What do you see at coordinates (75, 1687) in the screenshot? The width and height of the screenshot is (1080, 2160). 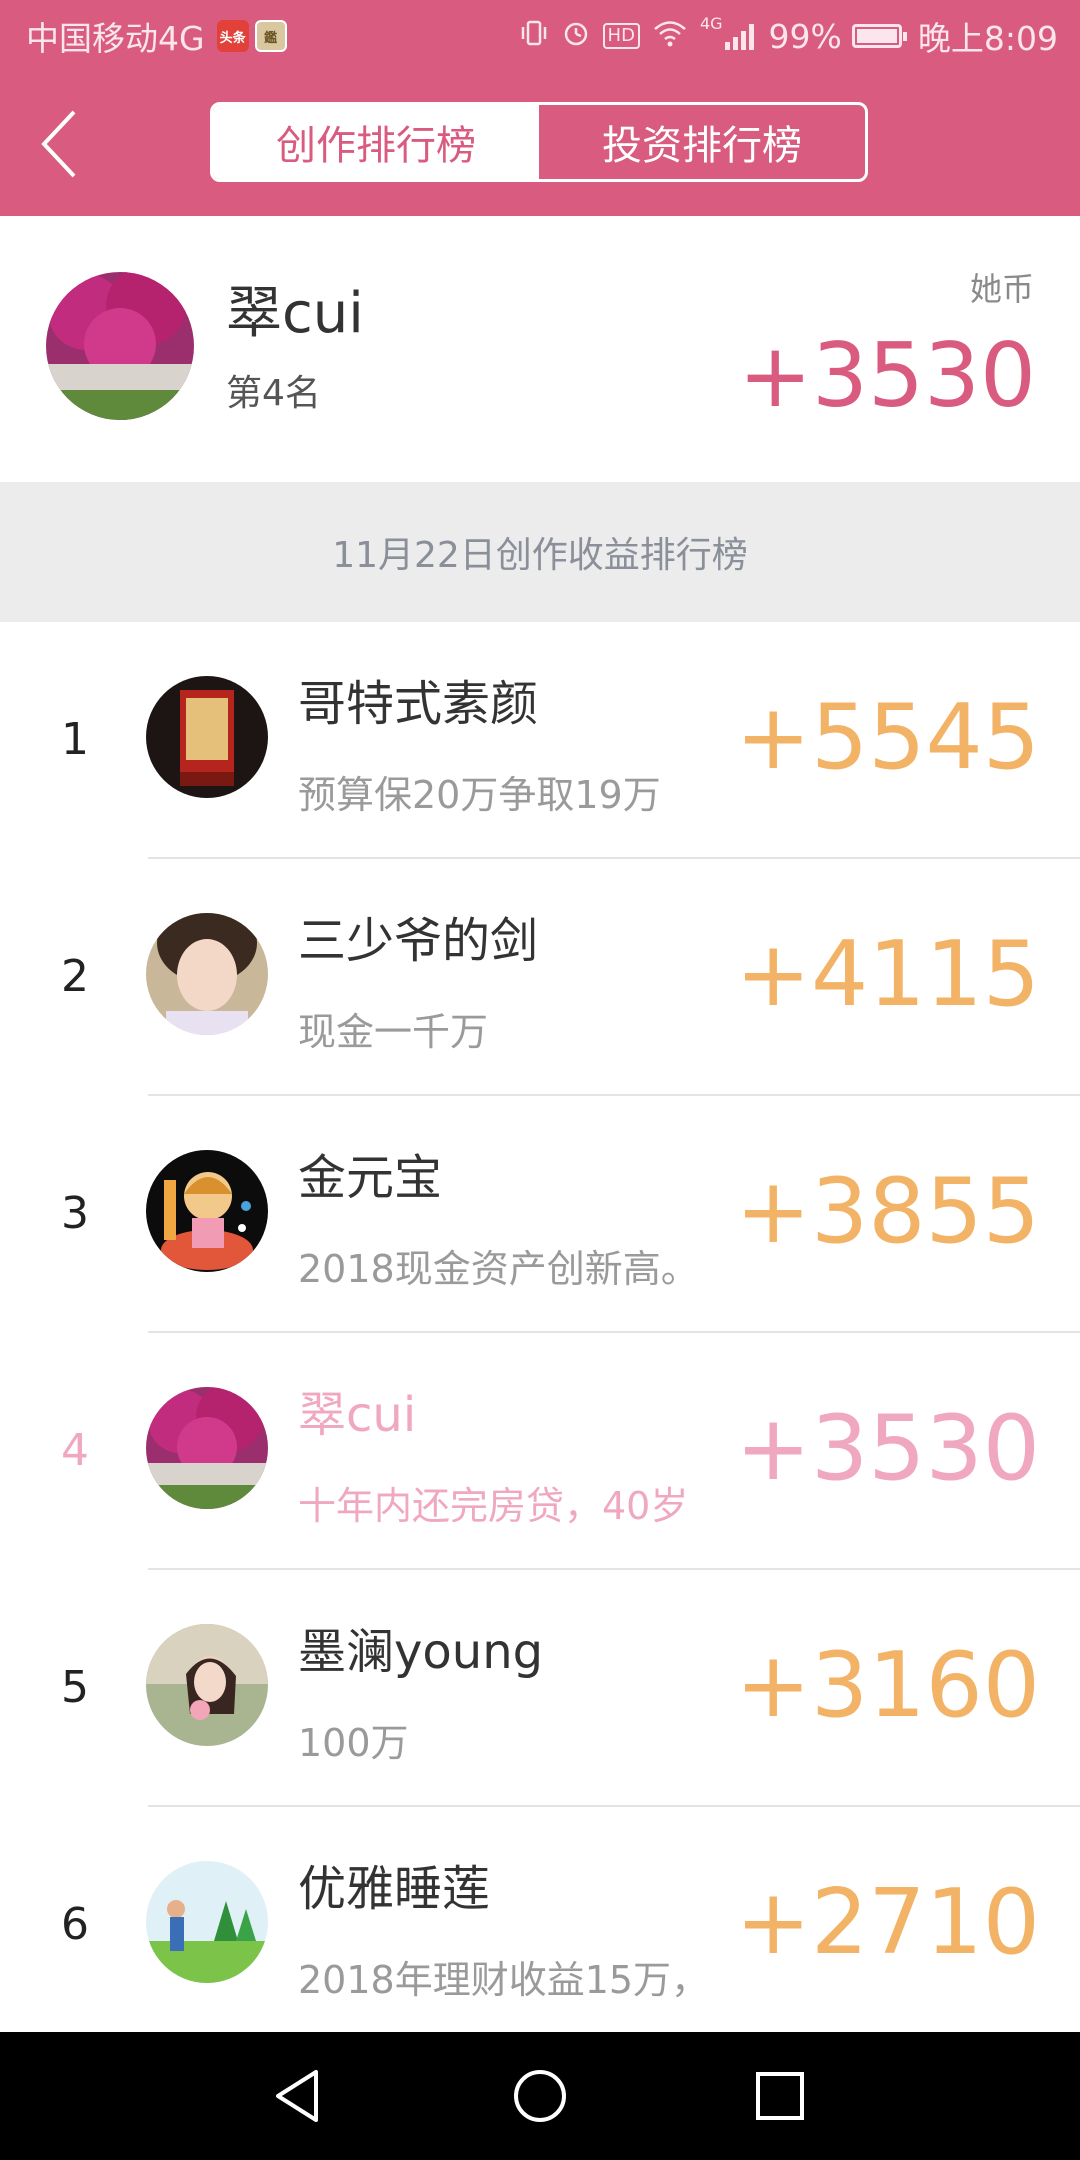 I see `rank-number: 5` at bounding box center [75, 1687].